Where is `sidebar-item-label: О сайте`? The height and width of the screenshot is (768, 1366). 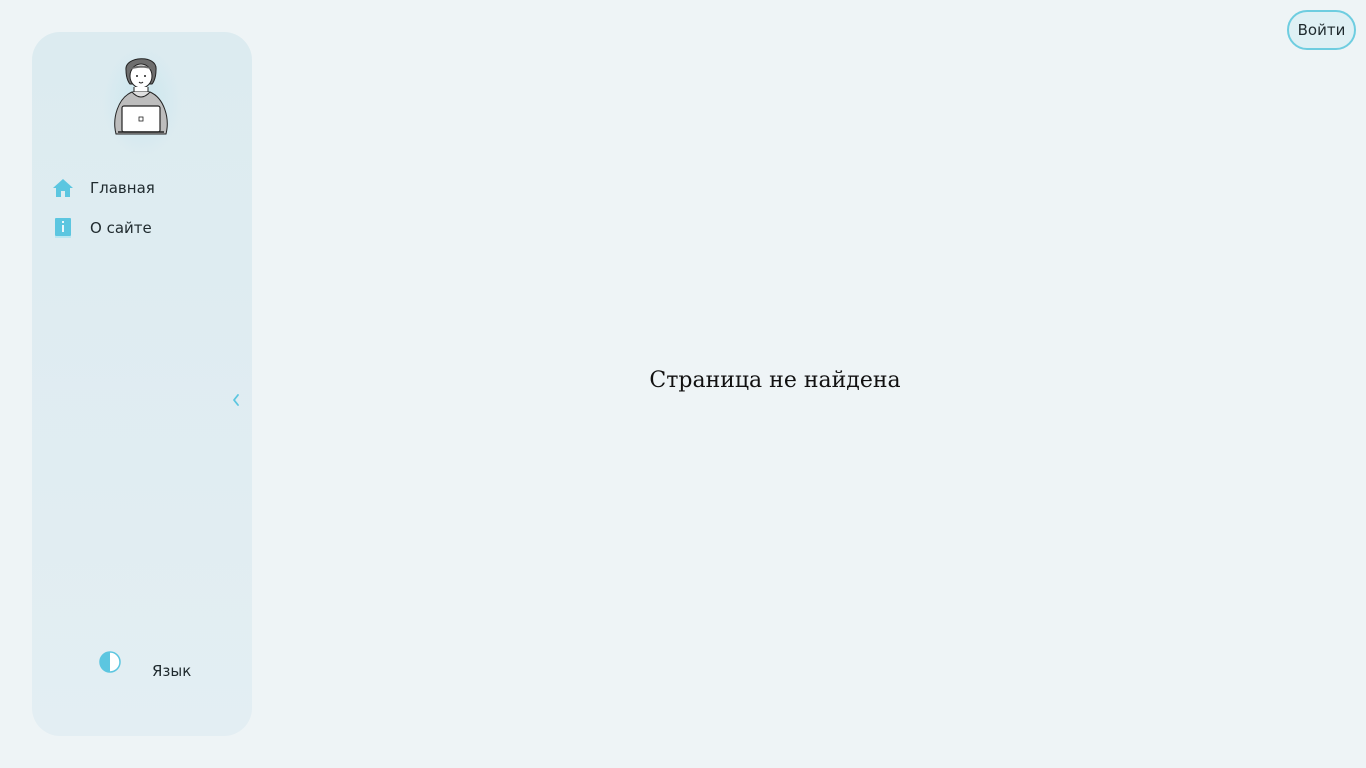
sidebar-item-label: О сайте is located at coordinates (121, 228).